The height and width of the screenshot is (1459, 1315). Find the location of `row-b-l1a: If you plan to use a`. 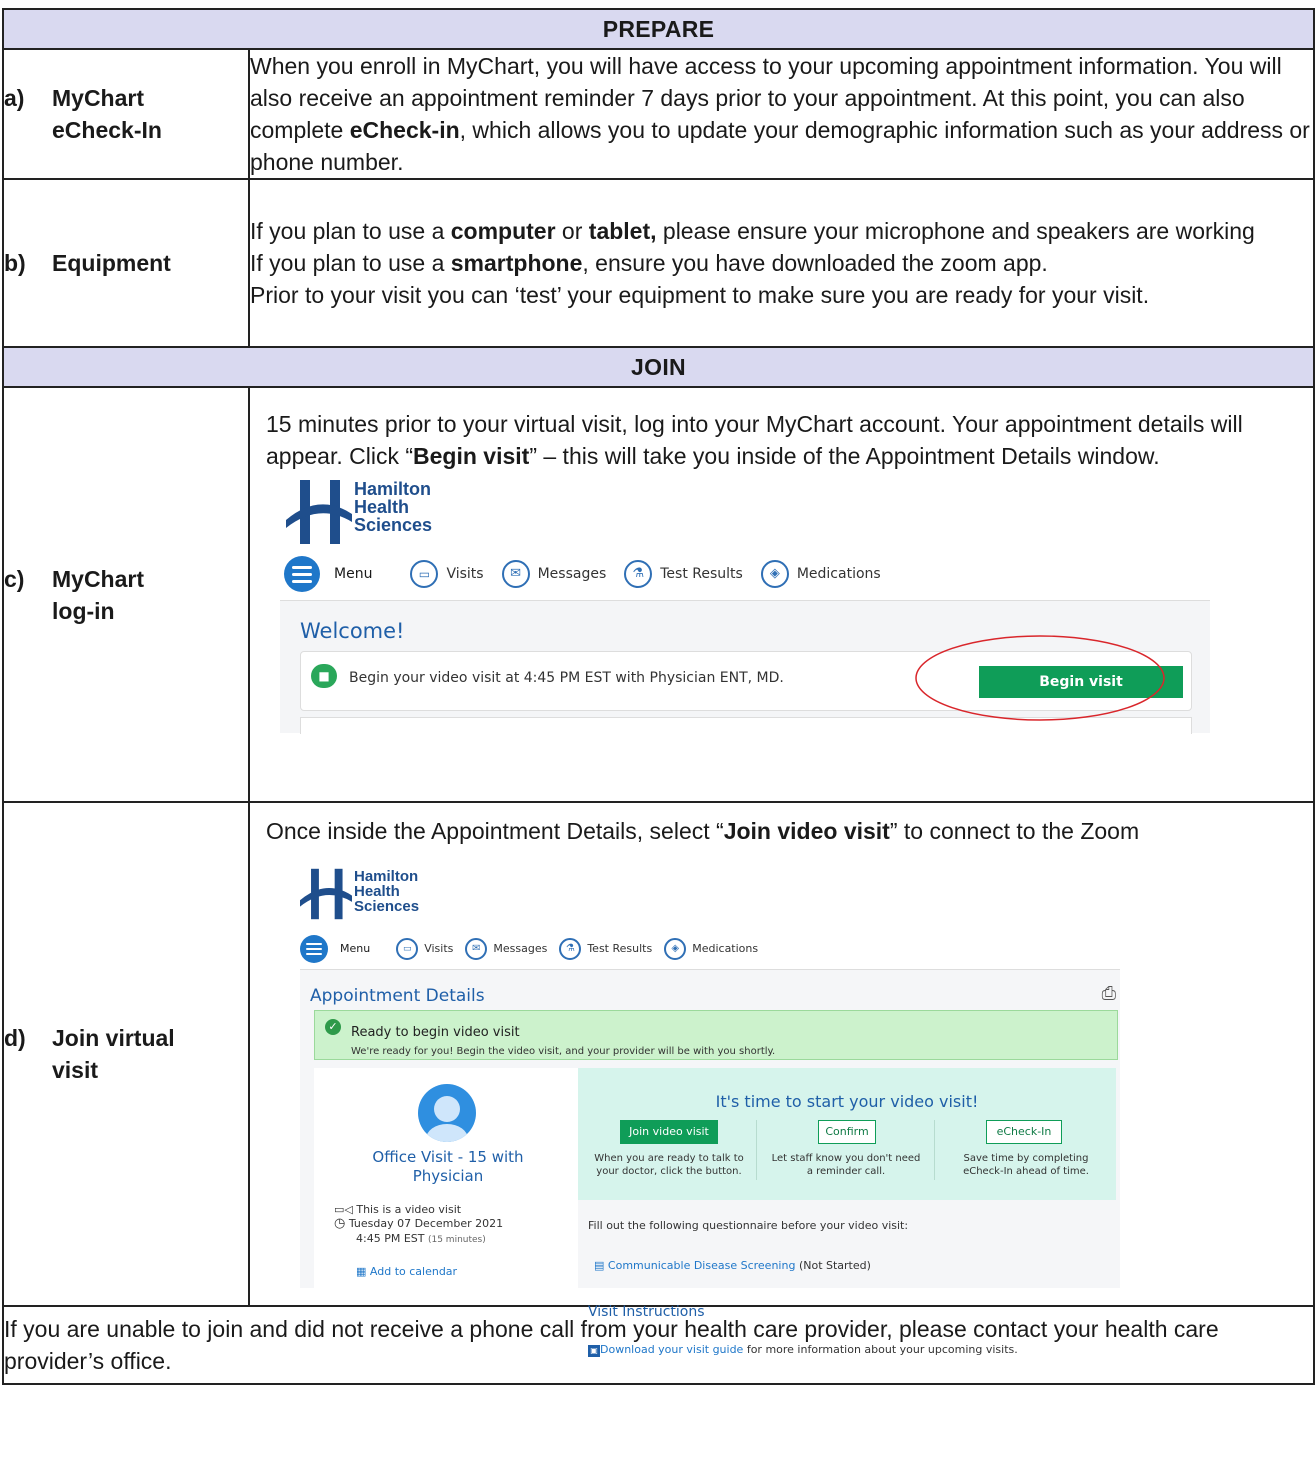

row-b-l1a: If you plan to use a is located at coordinates (350, 231).